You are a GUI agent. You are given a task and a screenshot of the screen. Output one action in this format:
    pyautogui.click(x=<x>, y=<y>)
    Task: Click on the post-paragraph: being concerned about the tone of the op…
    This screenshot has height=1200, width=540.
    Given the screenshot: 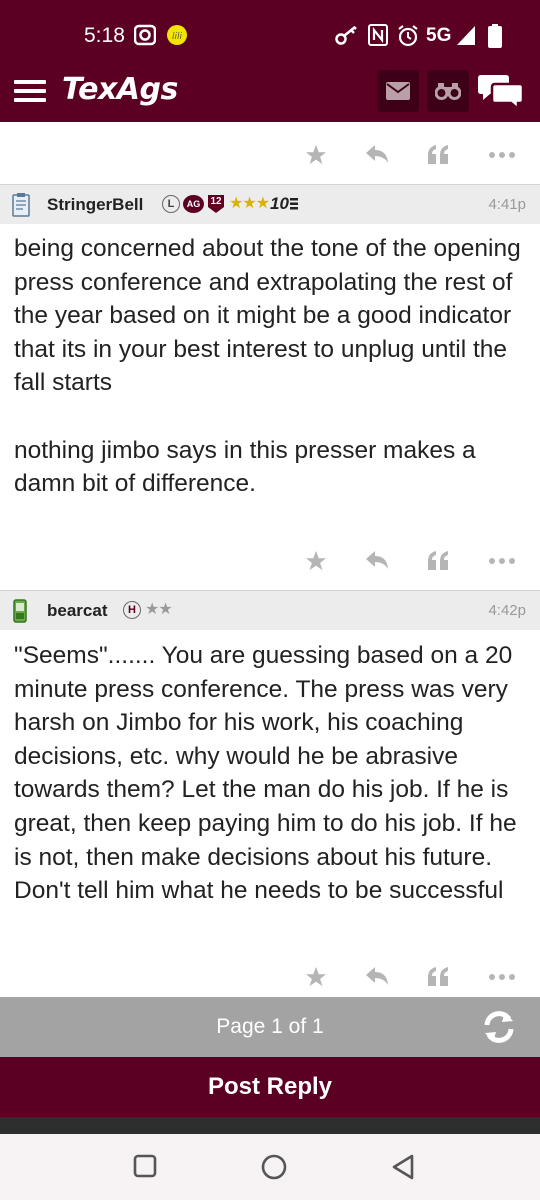 What is the action you would take?
    pyautogui.click(x=267, y=316)
    